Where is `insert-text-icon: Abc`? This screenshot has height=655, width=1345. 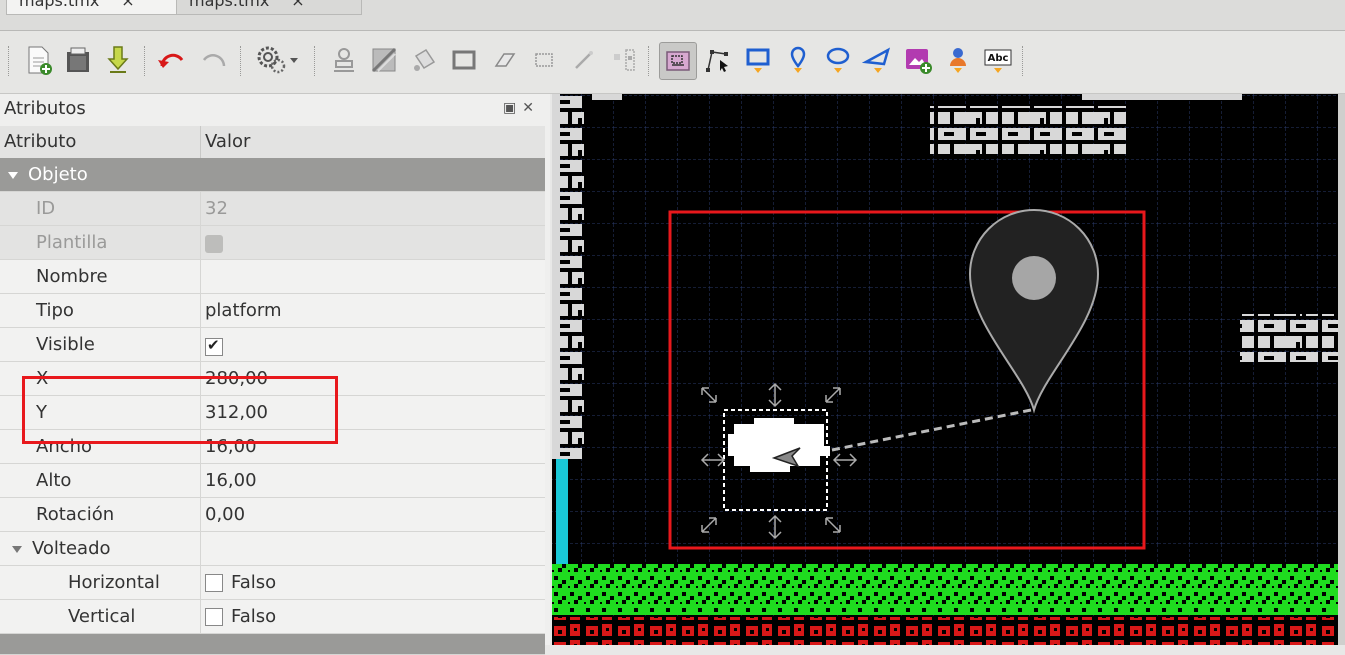 insert-text-icon: Abc is located at coordinates (998, 60).